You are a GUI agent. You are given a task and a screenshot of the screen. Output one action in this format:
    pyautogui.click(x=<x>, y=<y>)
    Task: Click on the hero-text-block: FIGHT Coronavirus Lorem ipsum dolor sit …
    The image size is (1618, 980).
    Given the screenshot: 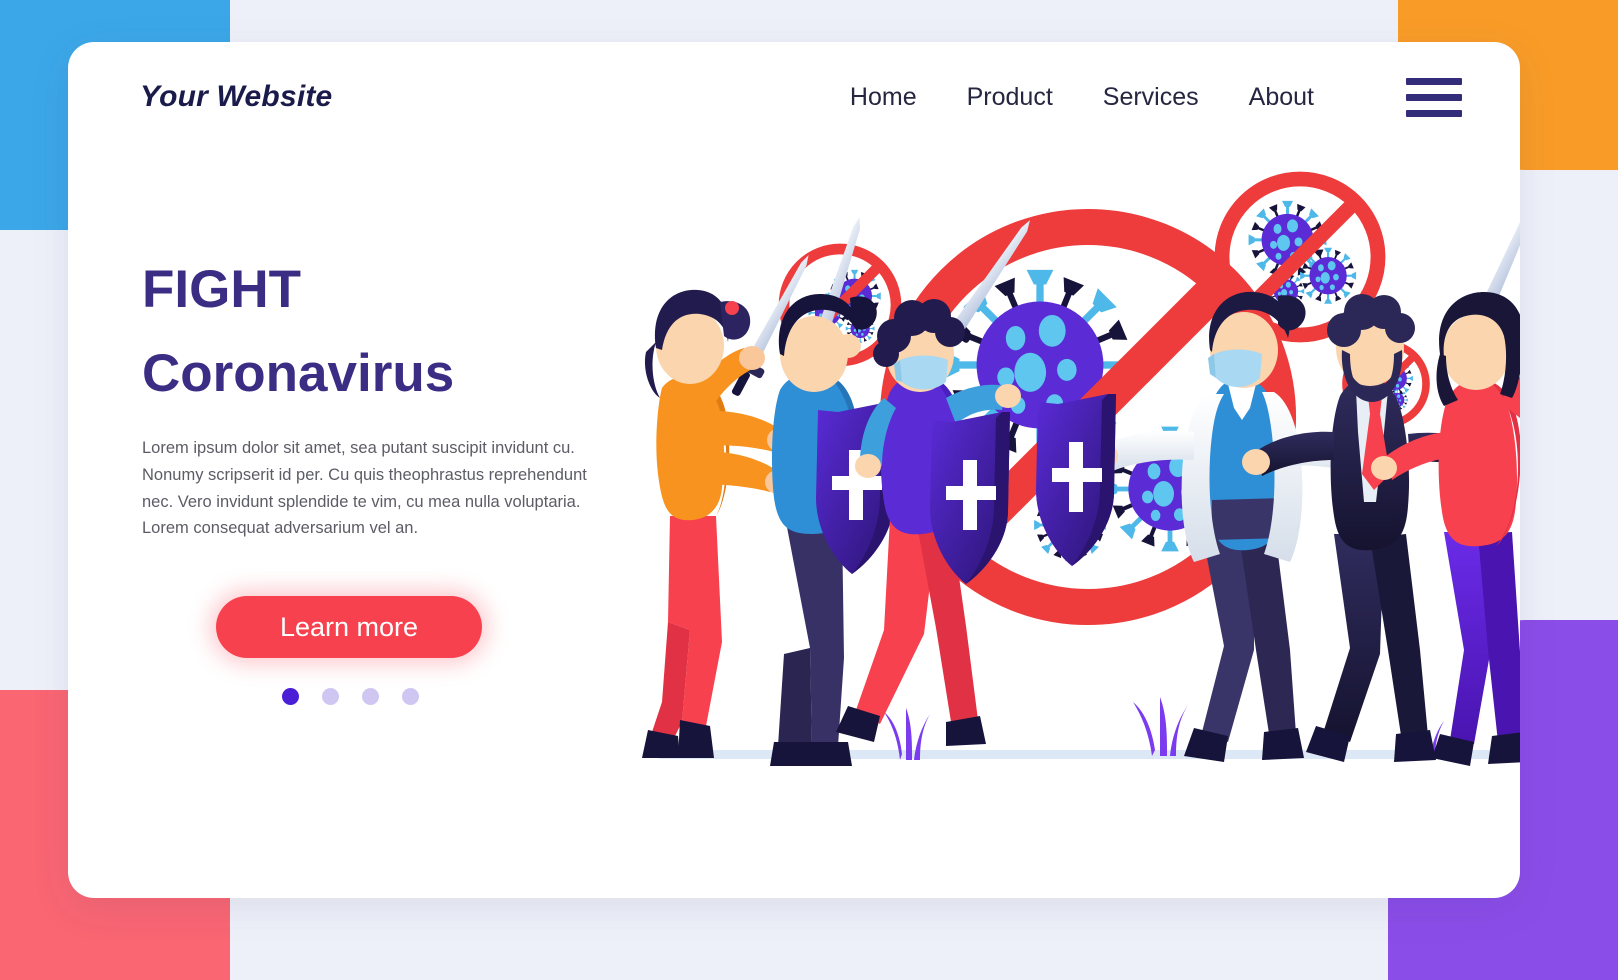 What is the action you would take?
    pyautogui.click(x=377, y=483)
    